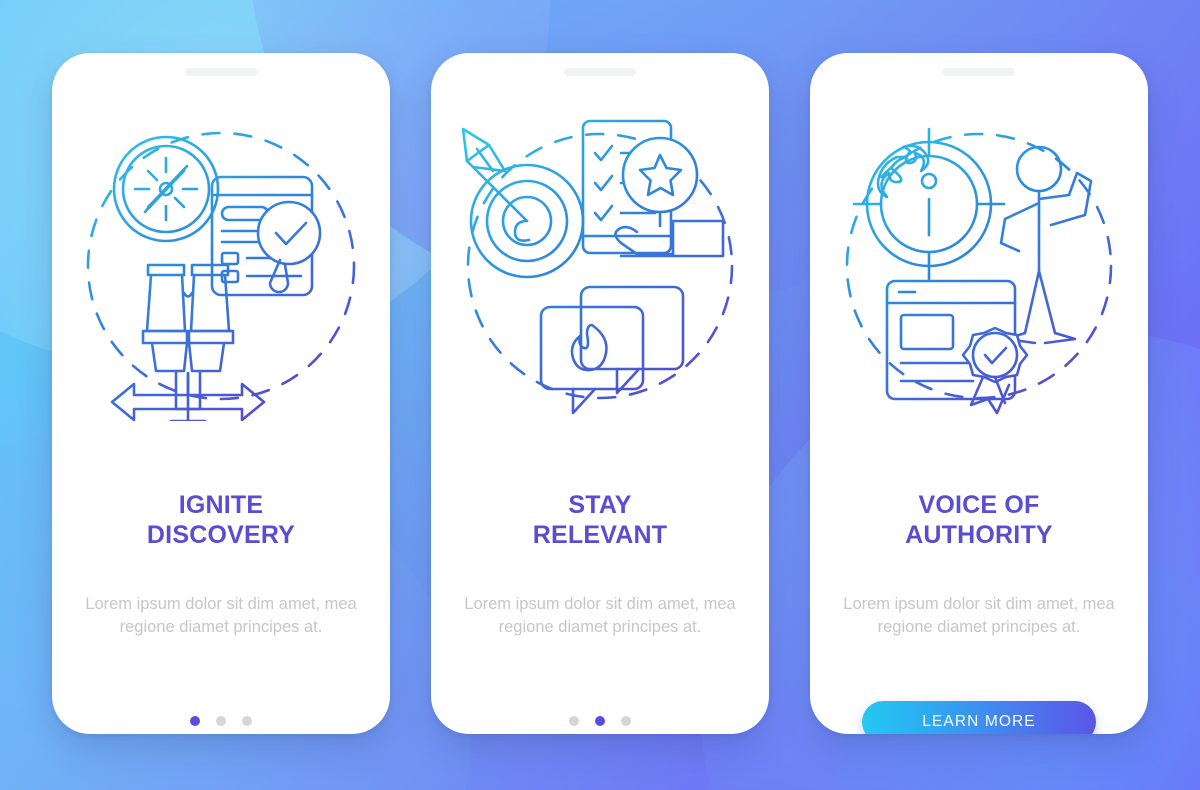  Describe the element at coordinates (600, 281) in the screenshot. I see `illustration-stay-relevant` at that location.